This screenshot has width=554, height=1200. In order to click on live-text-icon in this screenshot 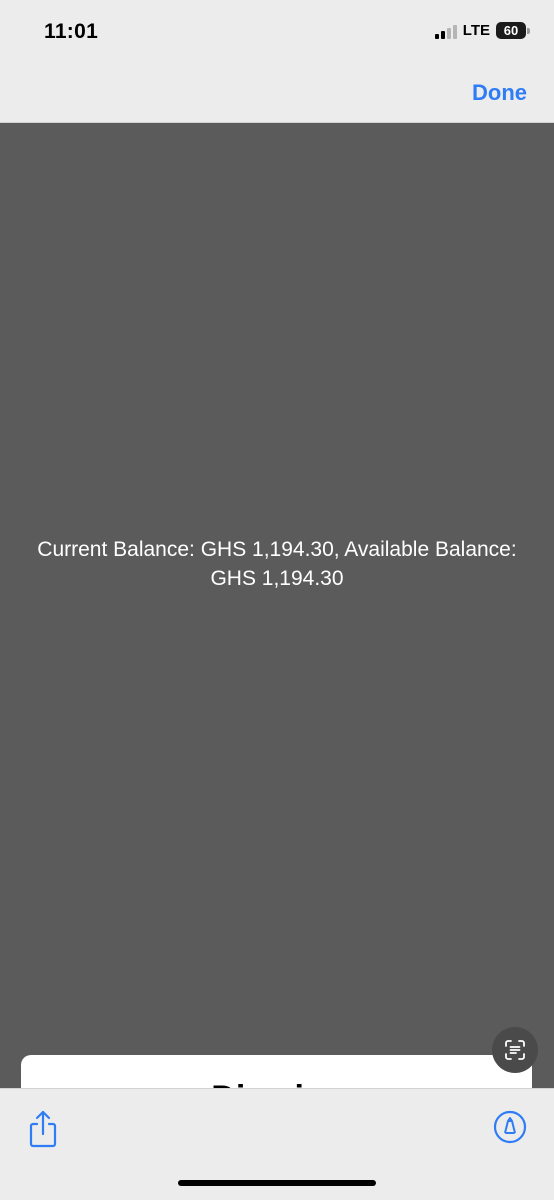, I will do `click(515, 1050)`.